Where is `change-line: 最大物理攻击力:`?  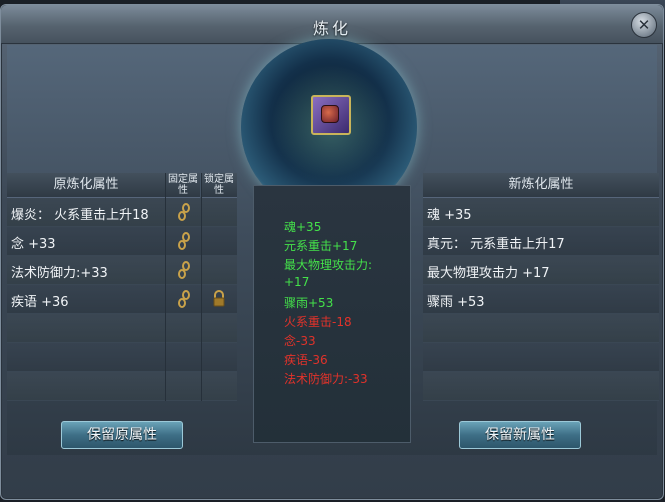 change-line: 最大物理攻击力: is located at coordinates (328, 265).